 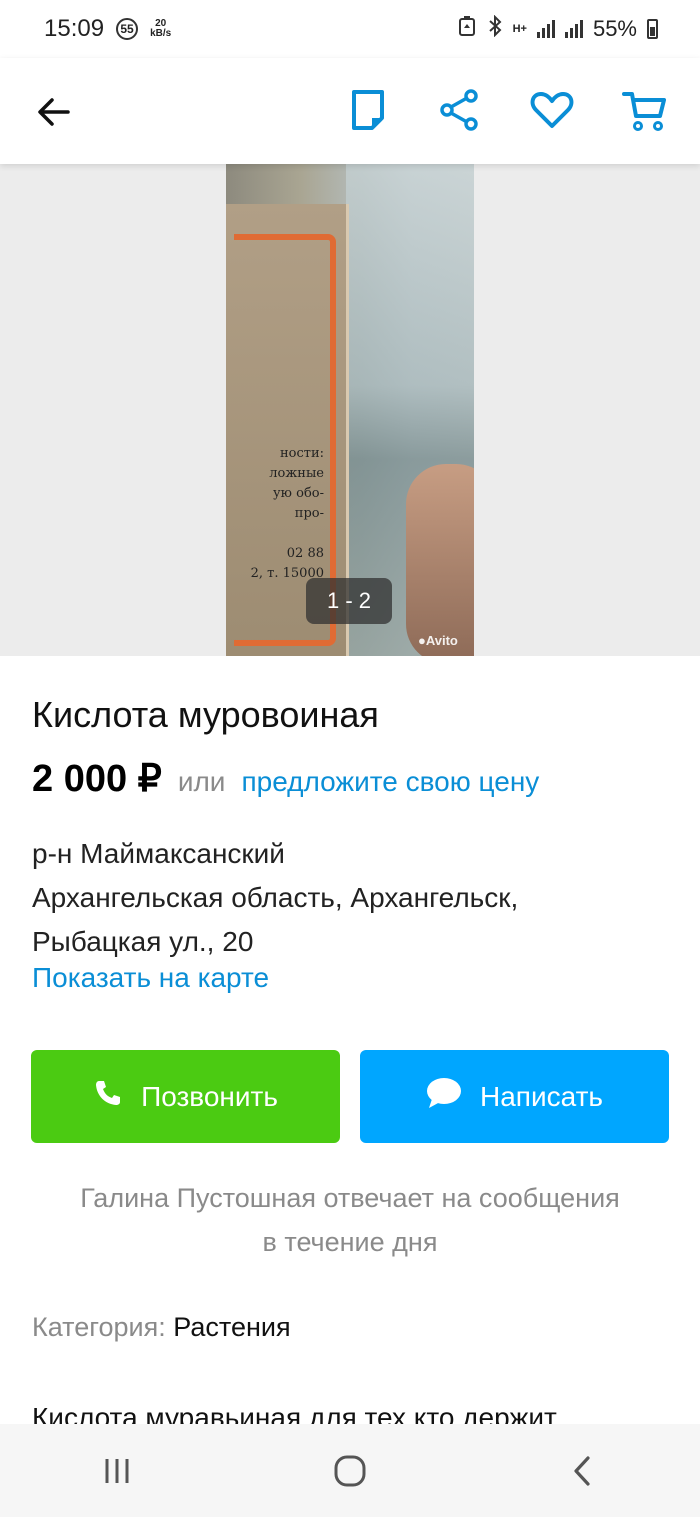 What do you see at coordinates (205, 714) in the screenshot?
I see `listing-title: Кислота муровоиная` at bounding box center [205, 714].